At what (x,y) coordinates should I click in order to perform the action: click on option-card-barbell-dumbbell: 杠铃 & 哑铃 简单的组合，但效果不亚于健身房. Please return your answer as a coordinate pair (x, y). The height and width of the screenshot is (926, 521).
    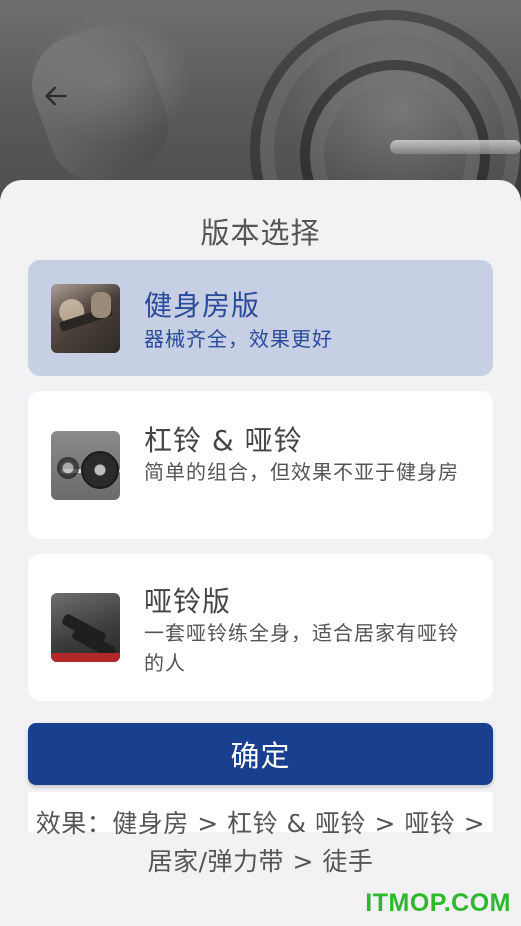
    Looking at the image, I should click on (260, 465).